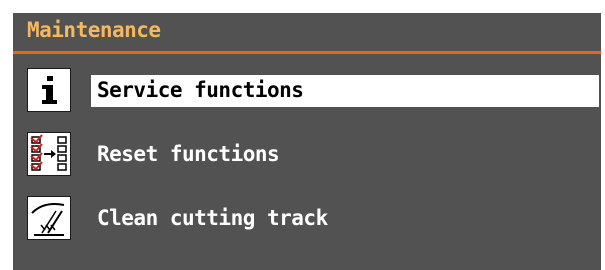 Image resolution: width=605 pixels, height=270 pixels. Describe the element at coordinates (200, 90) in the screenshot. I see `menu-item-label: Service functions` at that location.